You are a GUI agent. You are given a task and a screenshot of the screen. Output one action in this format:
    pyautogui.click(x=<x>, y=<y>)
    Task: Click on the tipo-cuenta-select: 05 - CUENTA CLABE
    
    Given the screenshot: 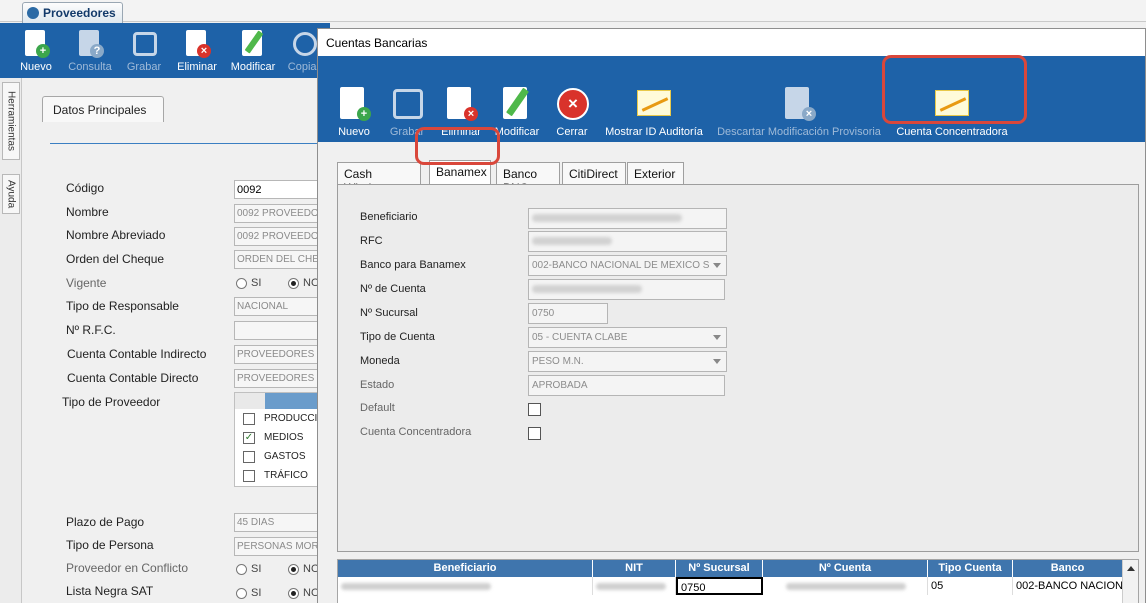 What is the action you would take?
    pyautogui.click(x=627, y=337)
    